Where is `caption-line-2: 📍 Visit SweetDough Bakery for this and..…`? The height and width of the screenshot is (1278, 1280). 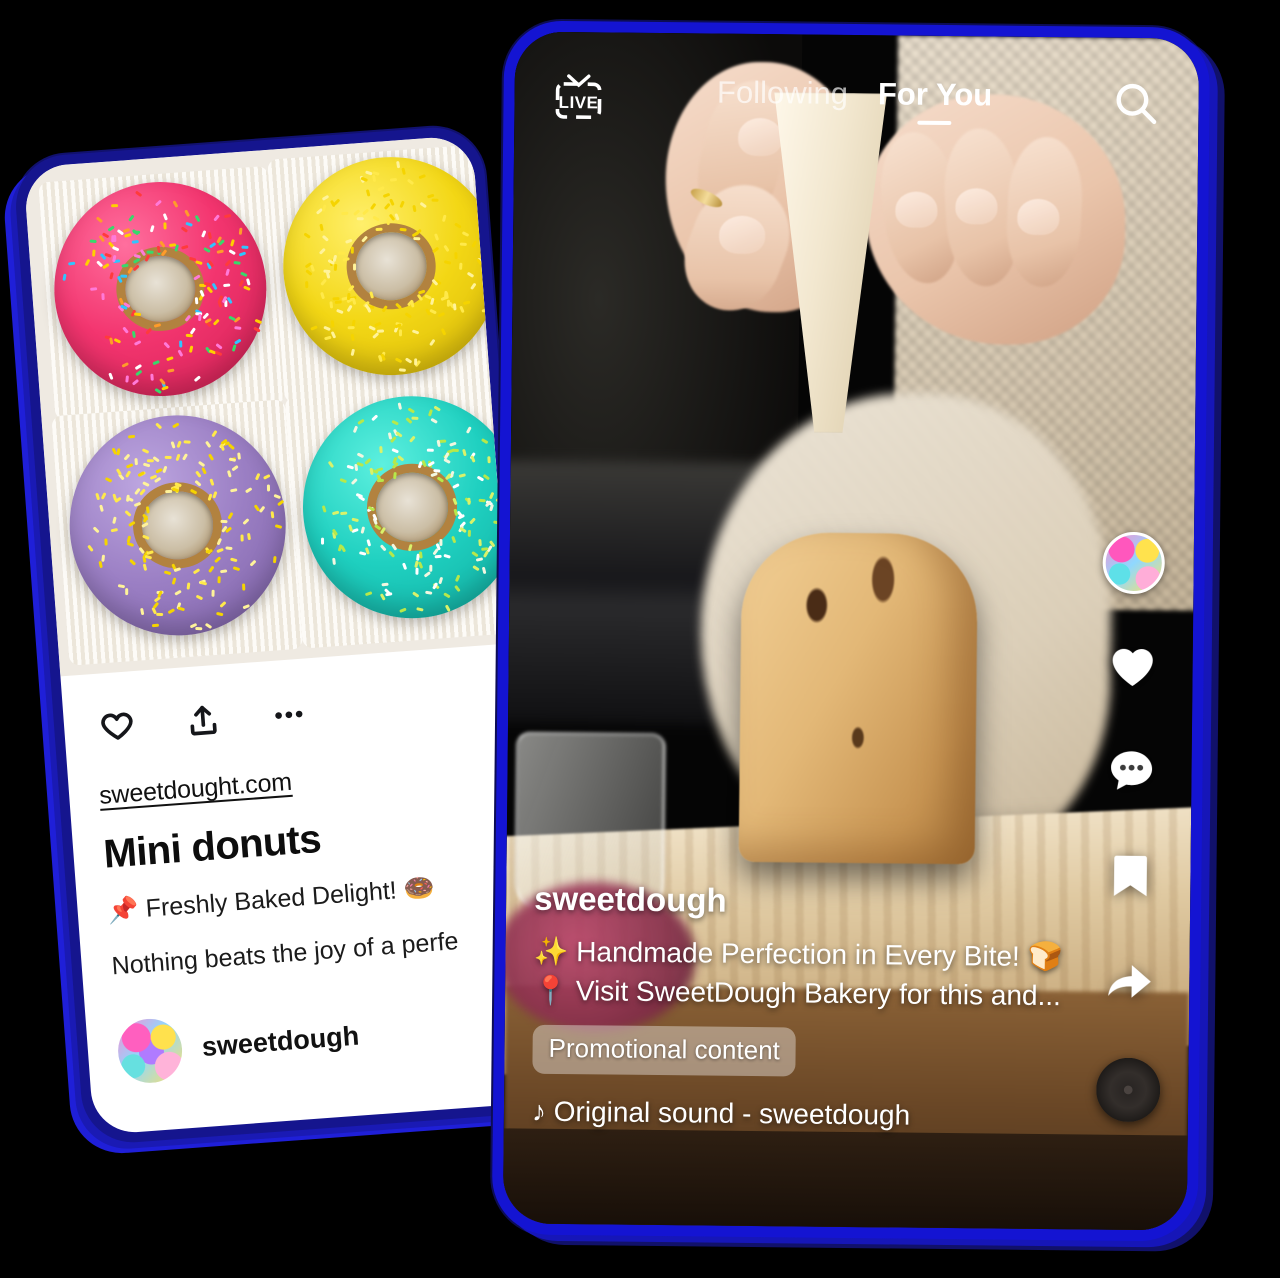
caption-line-2: 📍 Visit SweetDough Bakery for this and..… is located at coordinates (813, 994).